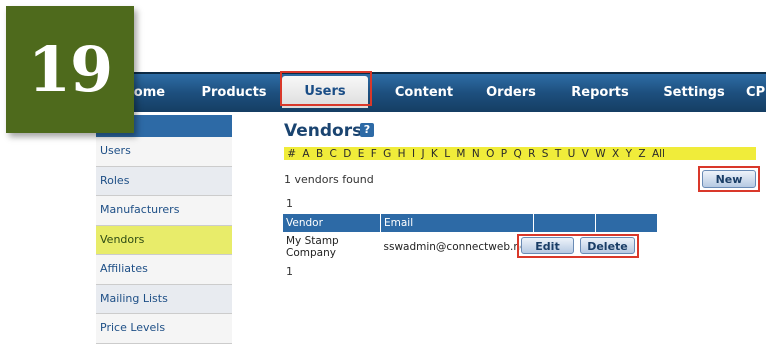  I want to click on table-header-row: Vendor Email, so click(471, 223).